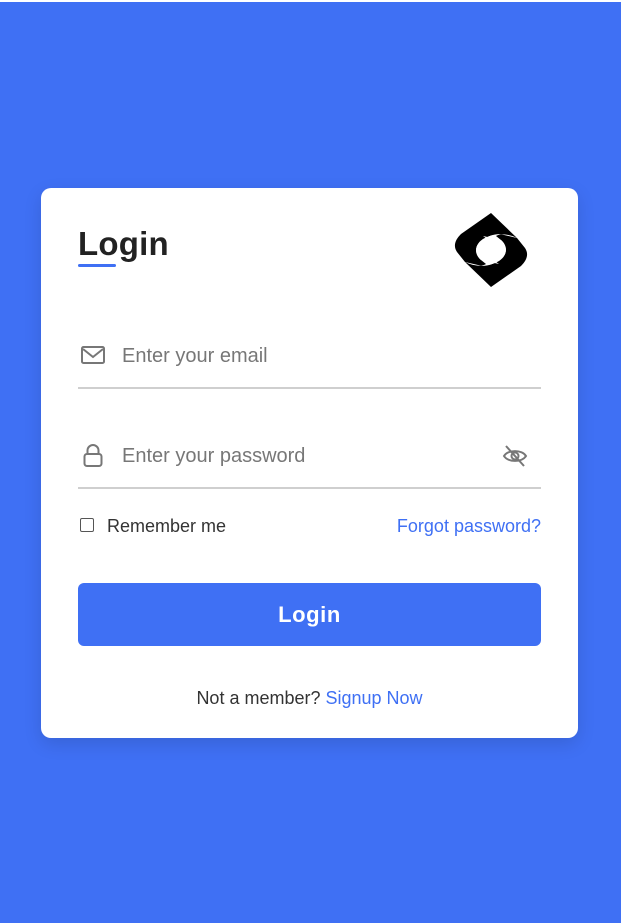  Describe the element at coordinates (93, 455) in the screenshot. I see `lock-icon` at that location.